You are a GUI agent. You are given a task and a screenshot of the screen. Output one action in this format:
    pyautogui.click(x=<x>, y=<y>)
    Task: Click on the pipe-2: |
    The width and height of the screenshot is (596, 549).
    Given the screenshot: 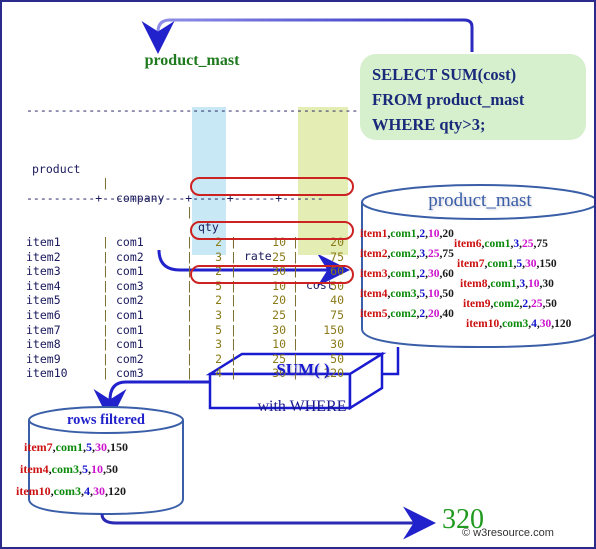 What is the action you would take?
    pyautogui.click(x=189, y=212)
    